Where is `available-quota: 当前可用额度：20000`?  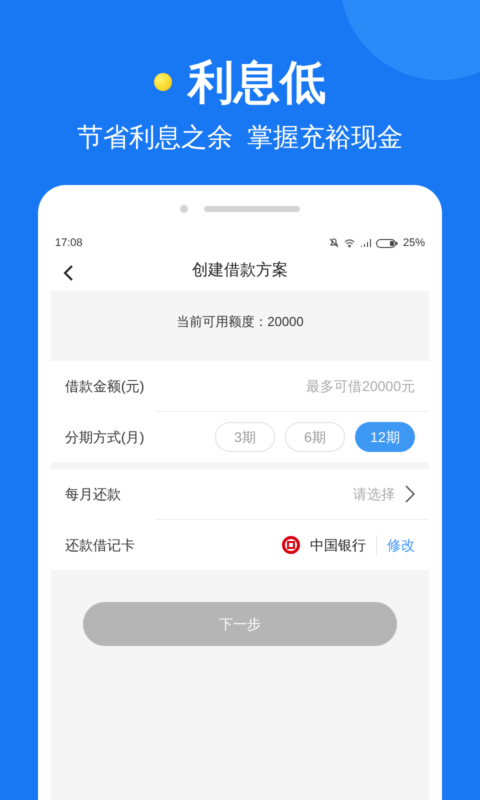 available-quota: 当前可用额度：20000 is located at coordinates (240, 322).